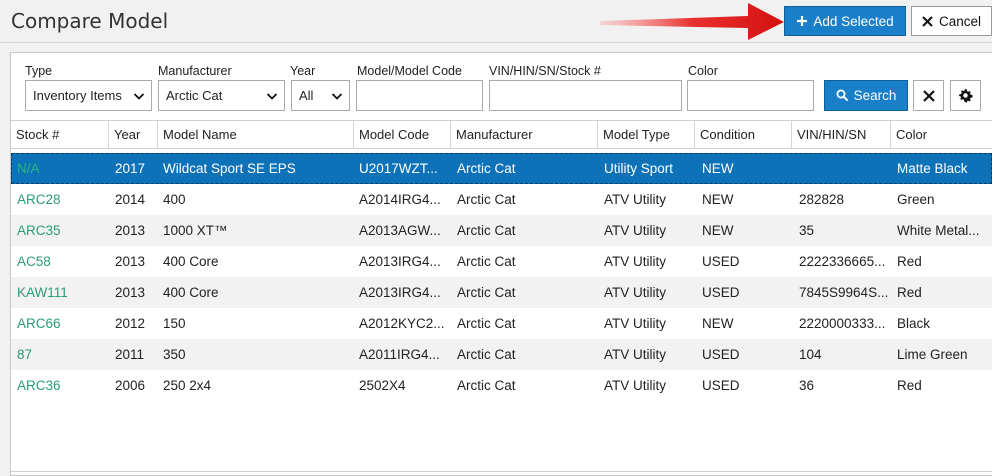 The width and height of the screenshot is (992, 476). I want to click on column-header-color: Color, so click(941, 135).